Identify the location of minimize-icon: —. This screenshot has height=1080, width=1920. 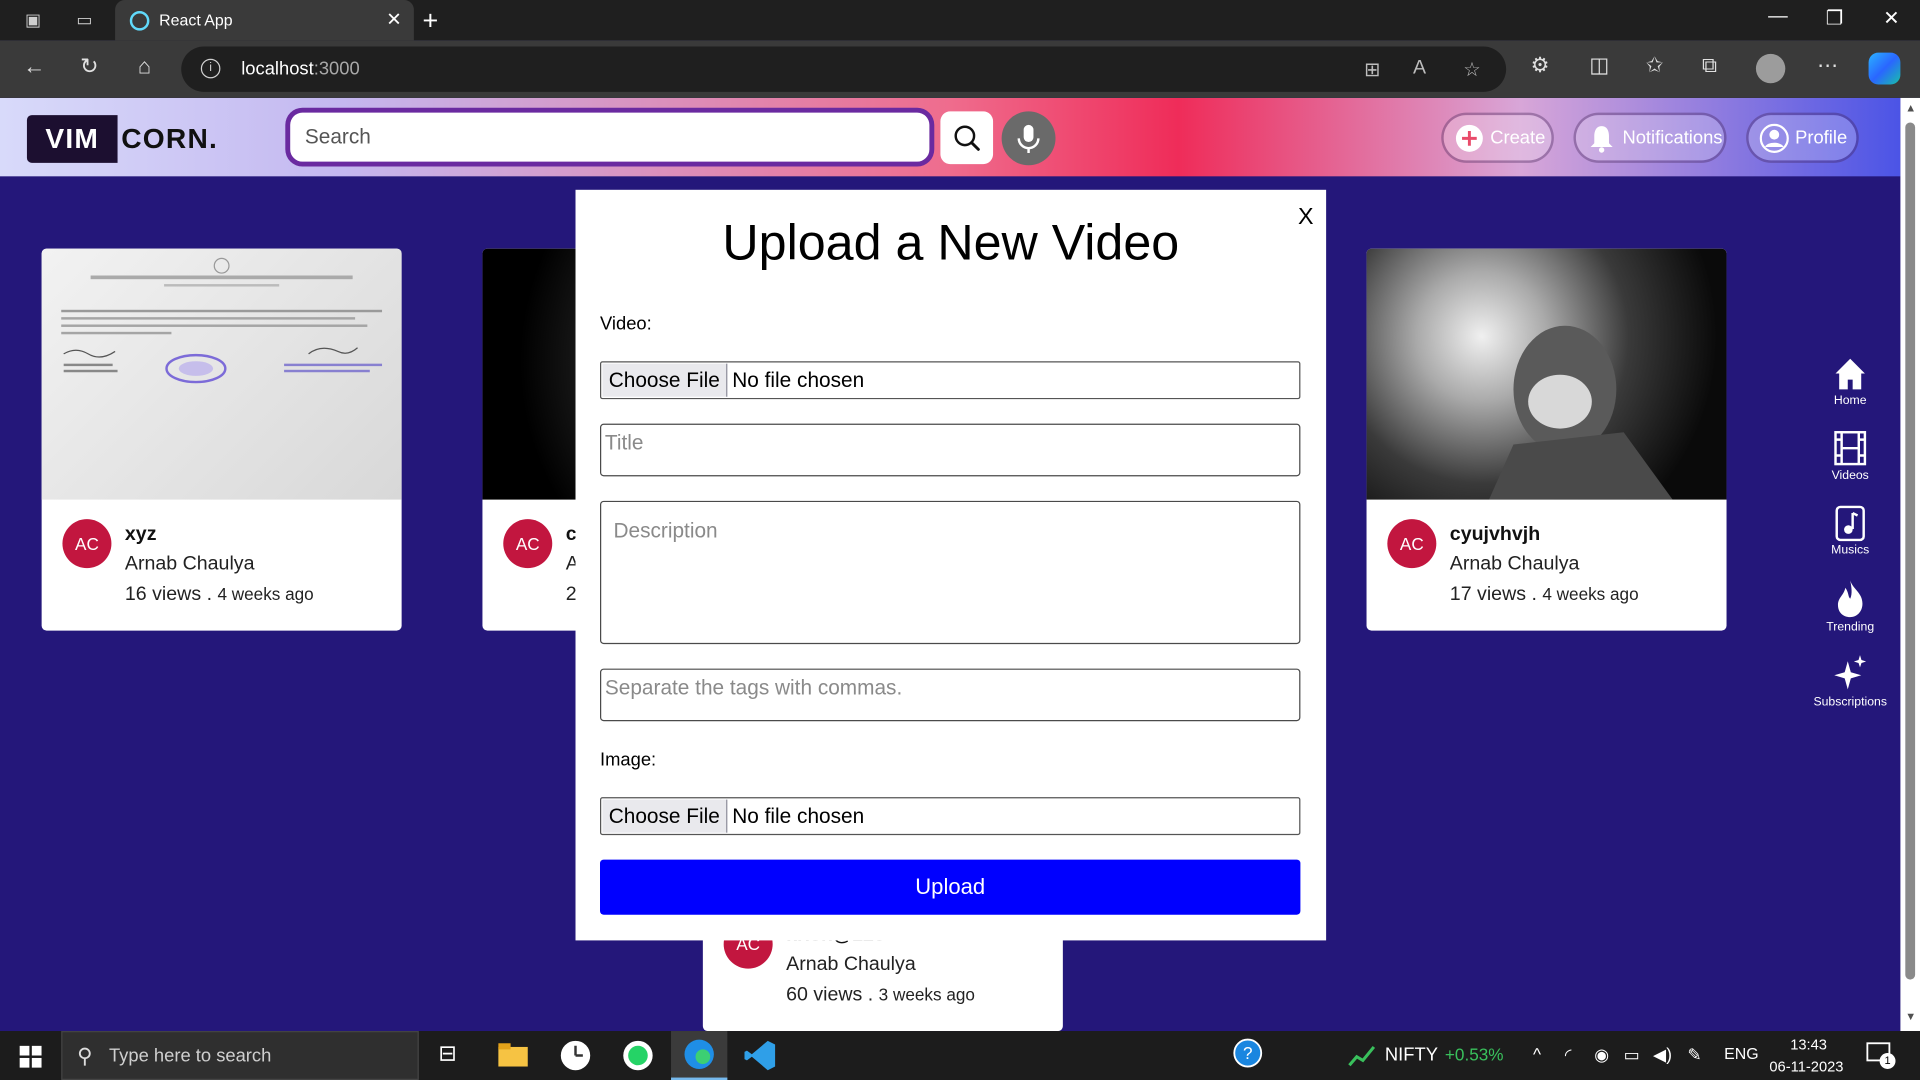
(1778, 17).